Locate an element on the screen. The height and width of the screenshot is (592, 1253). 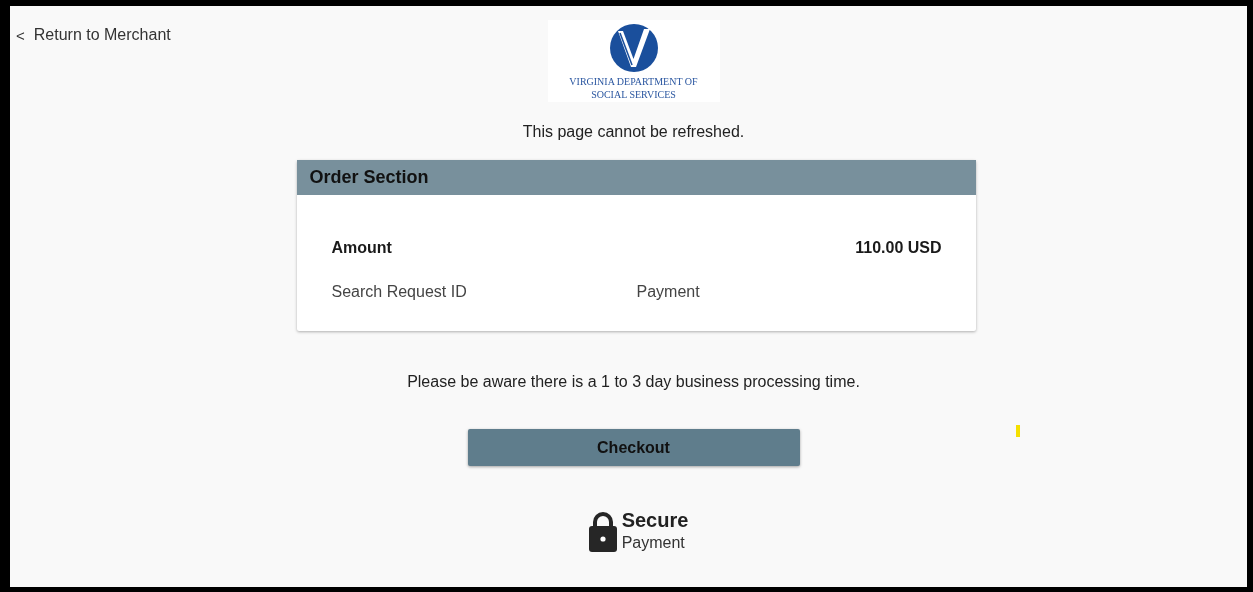
secure-subtitle: Payment is located at coordinates (653, 543).